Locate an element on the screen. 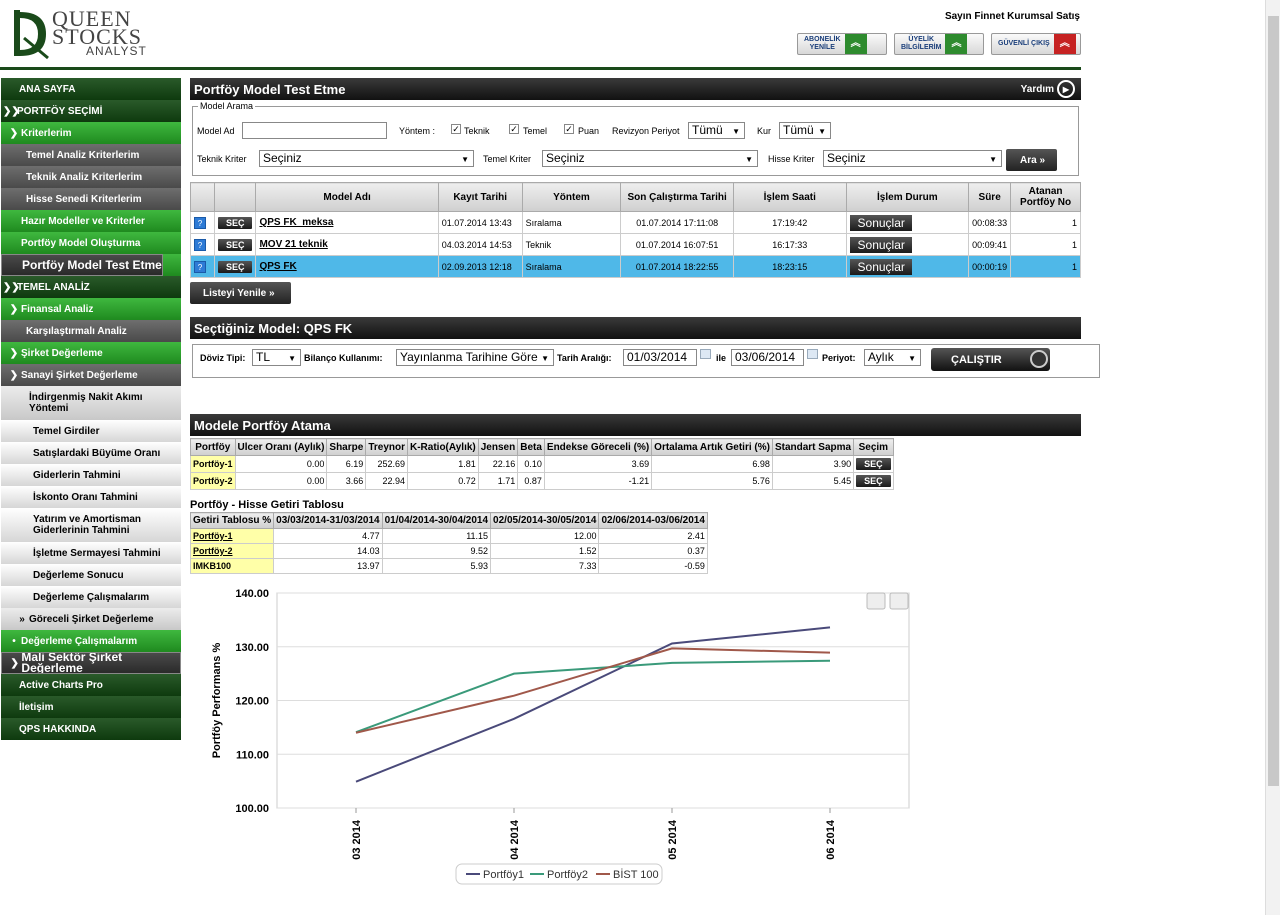 This screenshot has height=915, width=1280. sidebar-item-label: Portföy Model Test Etme is located at coordinates (92, 264).